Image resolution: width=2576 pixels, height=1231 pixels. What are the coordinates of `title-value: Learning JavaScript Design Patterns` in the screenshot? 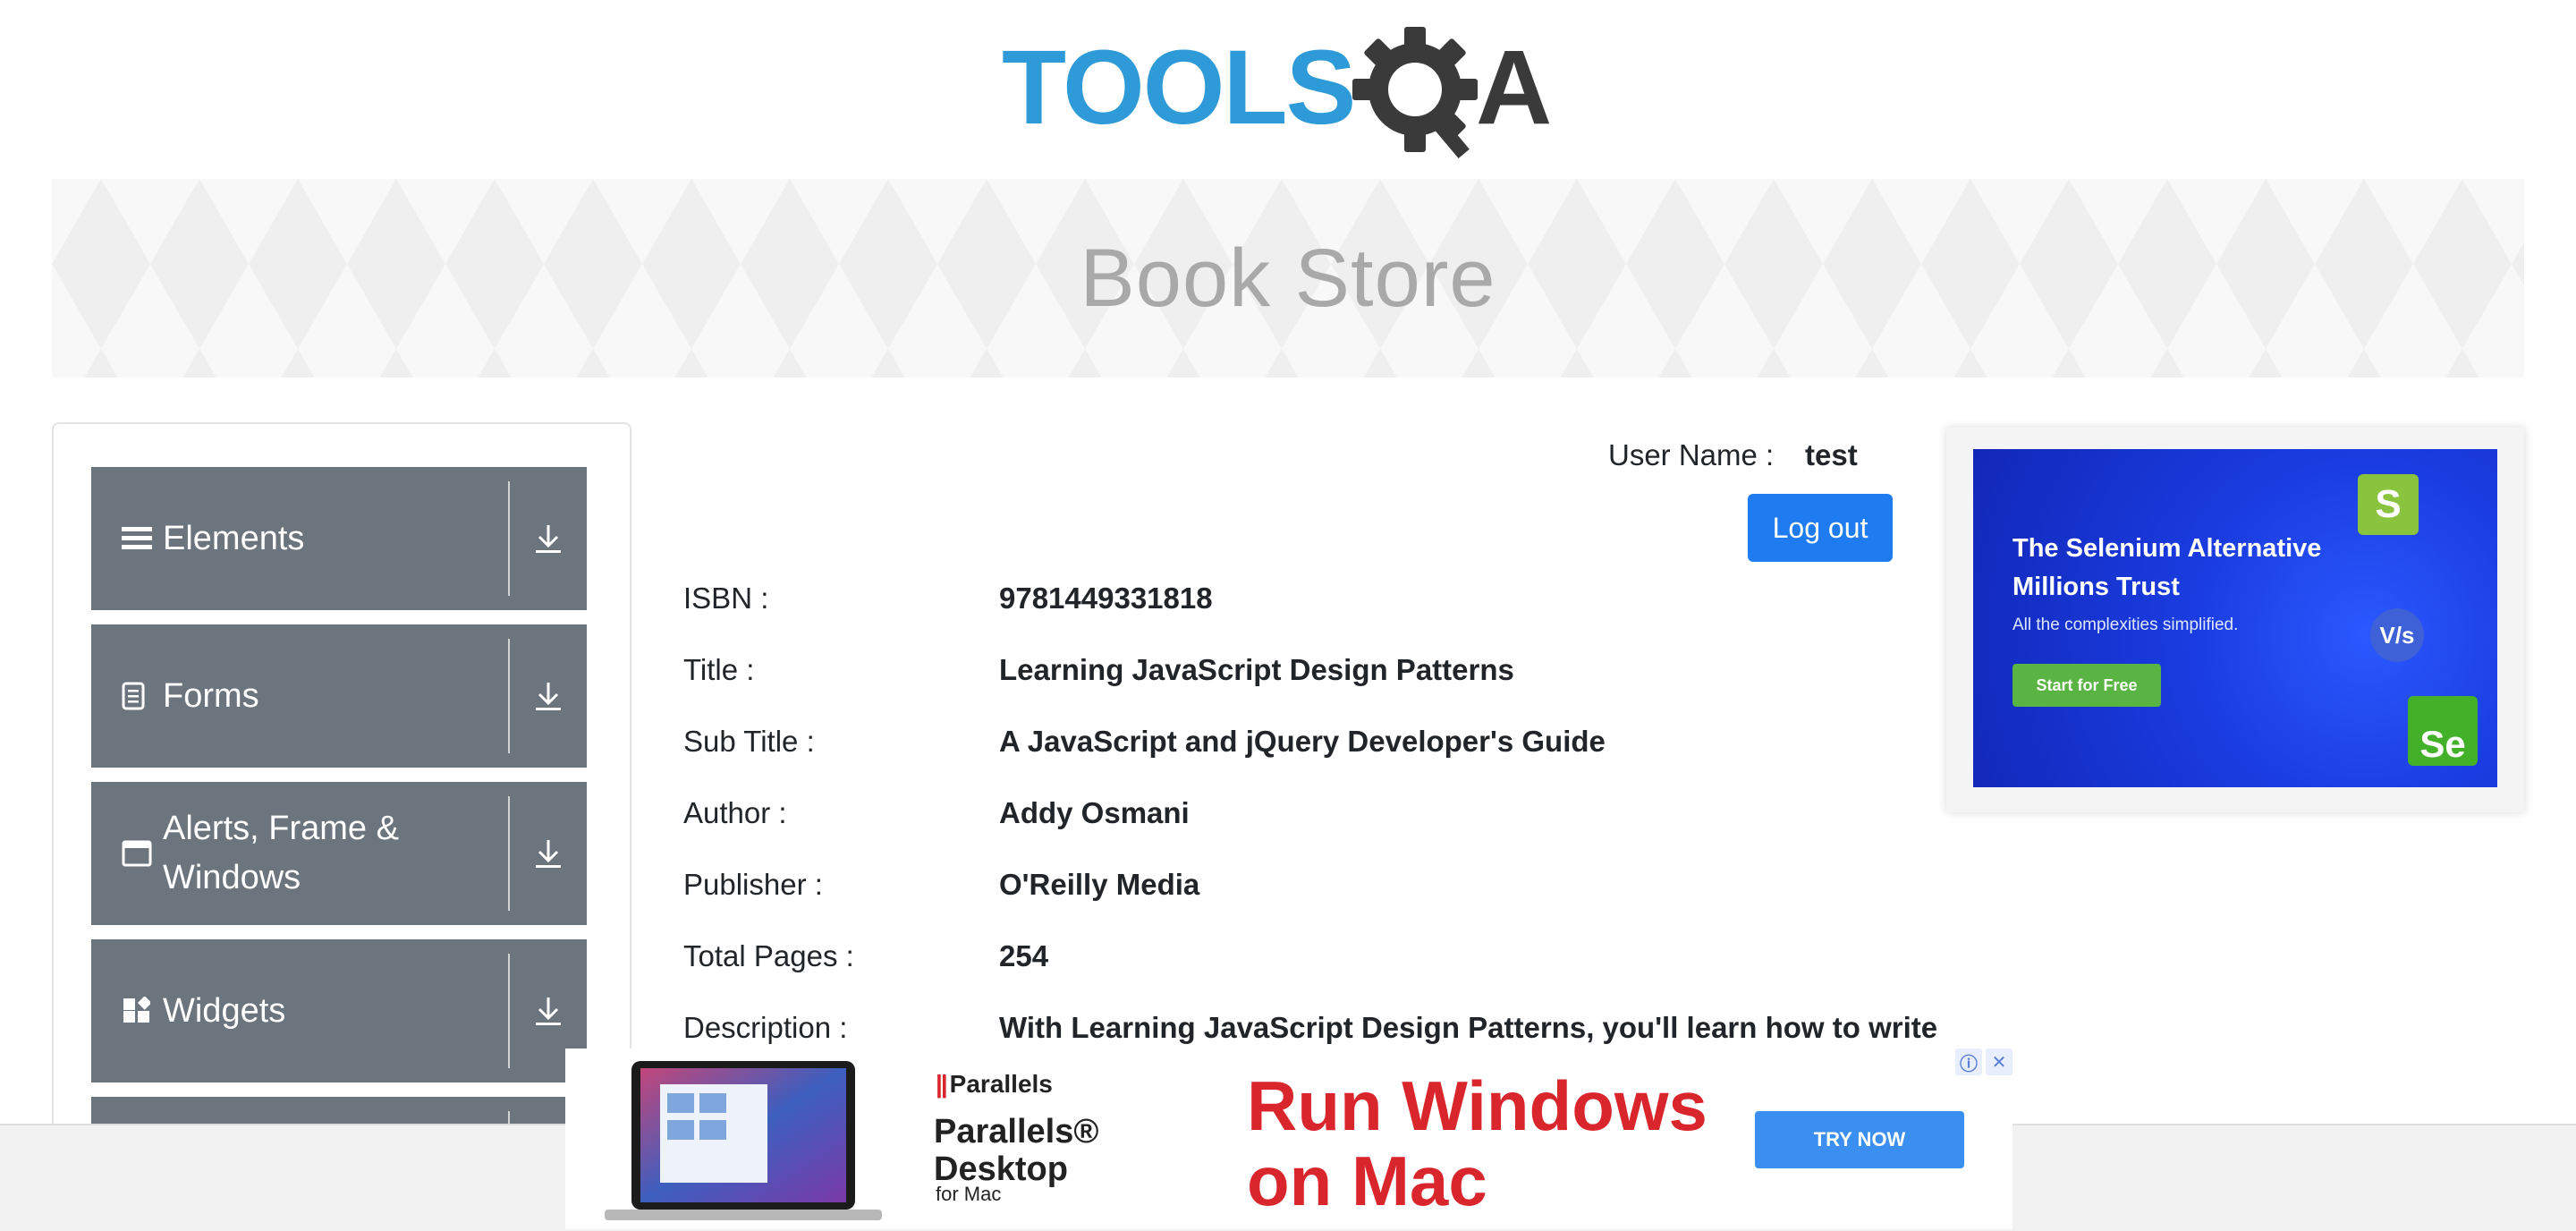 It's located at (1256, 669).